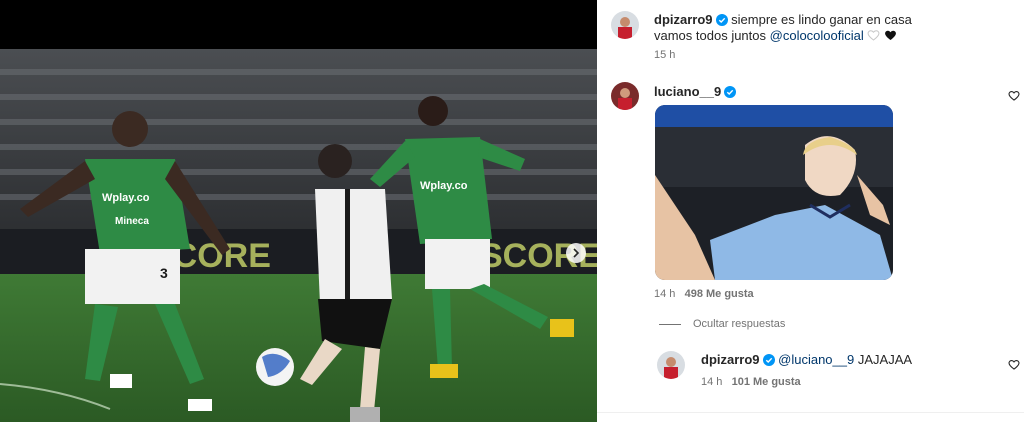  I want to click on comment-header: luciano__9, so click(695, 92).